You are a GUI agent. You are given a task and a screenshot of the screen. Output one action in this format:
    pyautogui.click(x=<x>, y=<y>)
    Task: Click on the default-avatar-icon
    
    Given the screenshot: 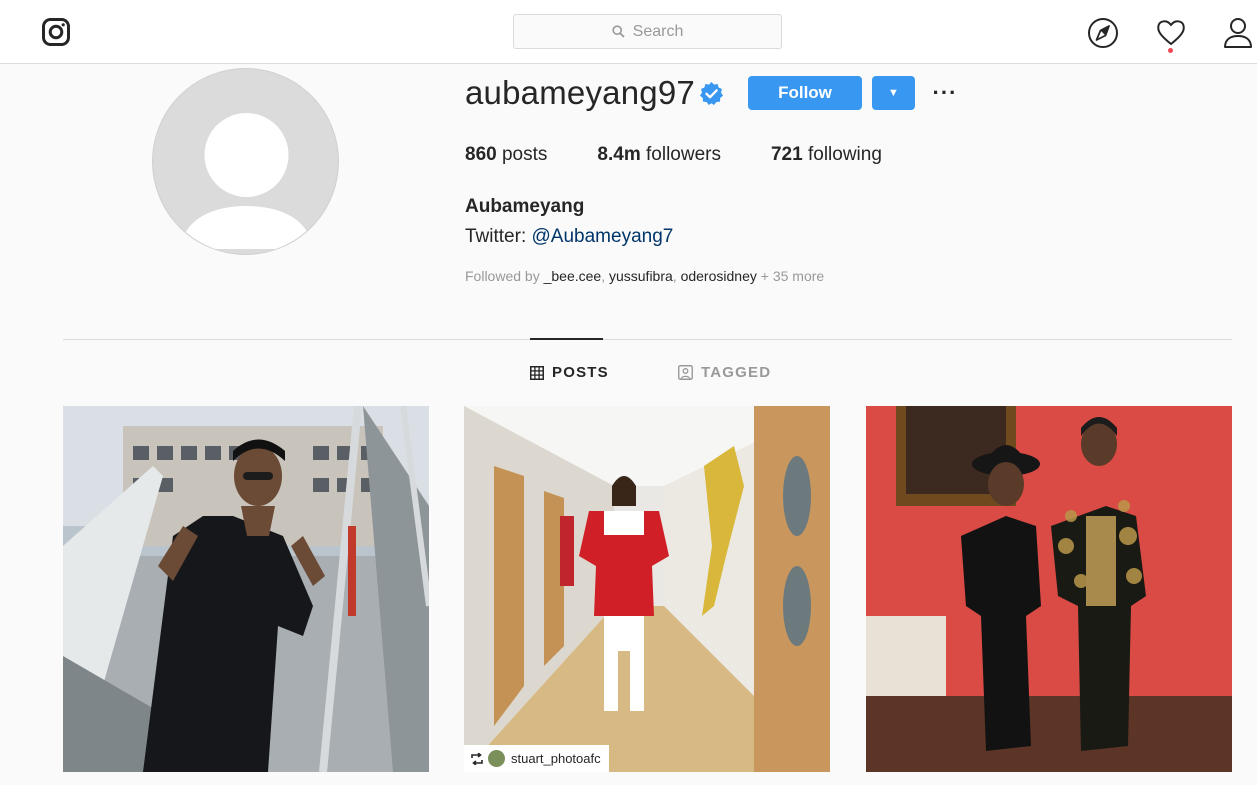 What is the action you would take?
    pyautogui.click(x=246, y=181)
    